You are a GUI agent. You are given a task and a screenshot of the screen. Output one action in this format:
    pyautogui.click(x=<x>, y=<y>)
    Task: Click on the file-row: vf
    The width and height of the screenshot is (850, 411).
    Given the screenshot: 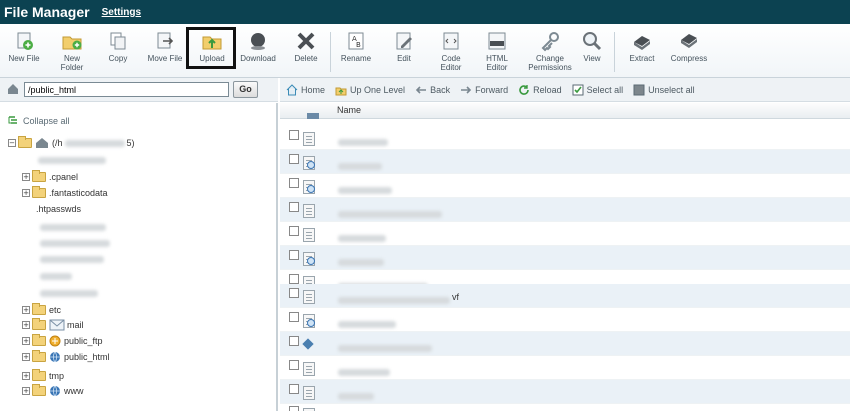 What is the action you would take?
    pyautogui.click(x=565, y=296)
    